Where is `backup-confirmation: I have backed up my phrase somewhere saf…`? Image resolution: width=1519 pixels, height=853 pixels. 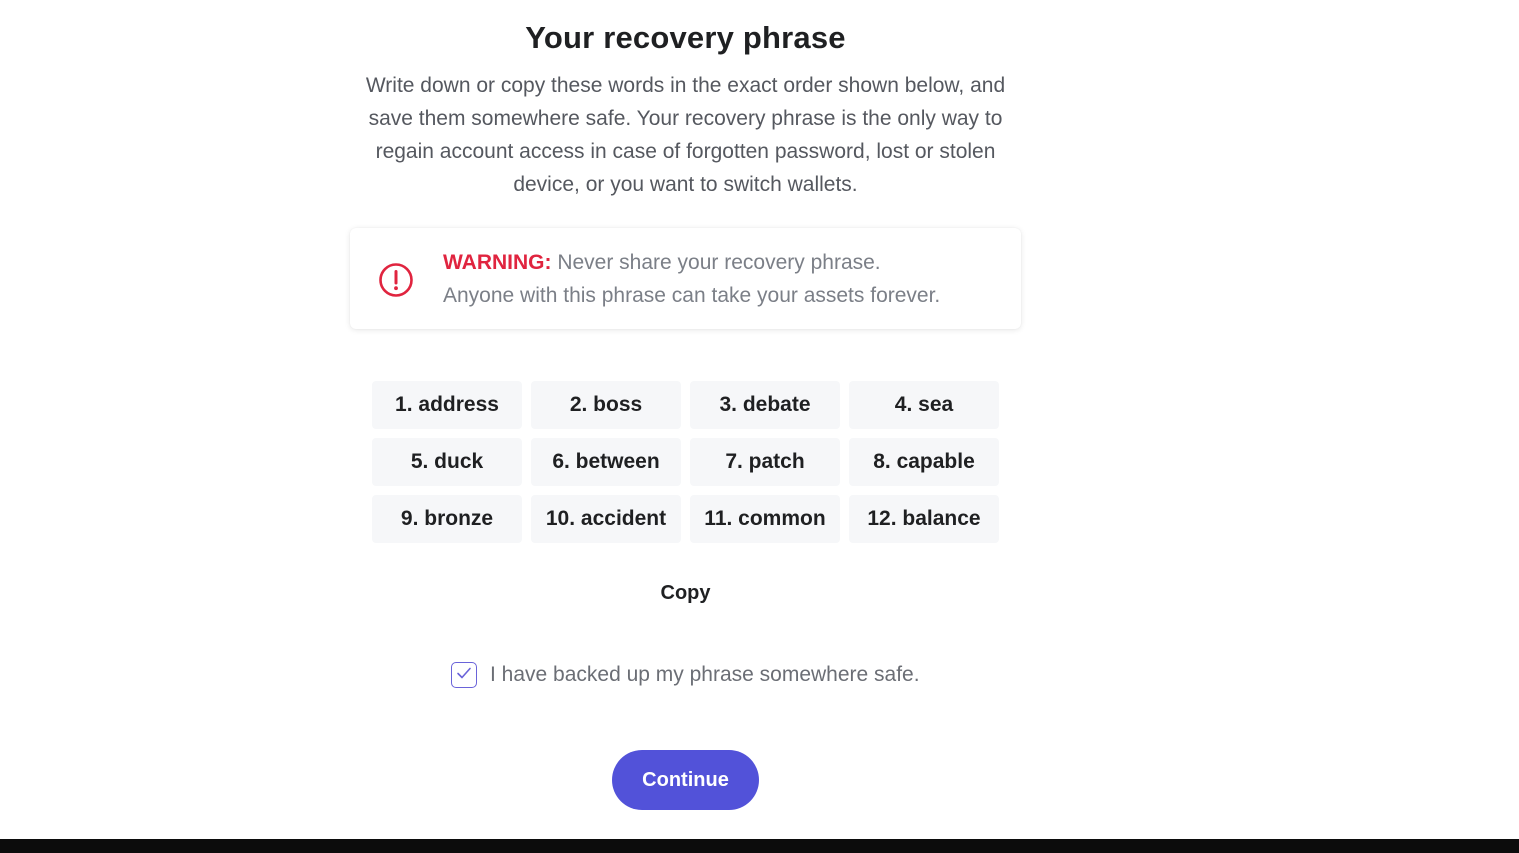
backup-confirmation: I have backed up my phrase somewhere saf… is located at coordinates (685, 675).